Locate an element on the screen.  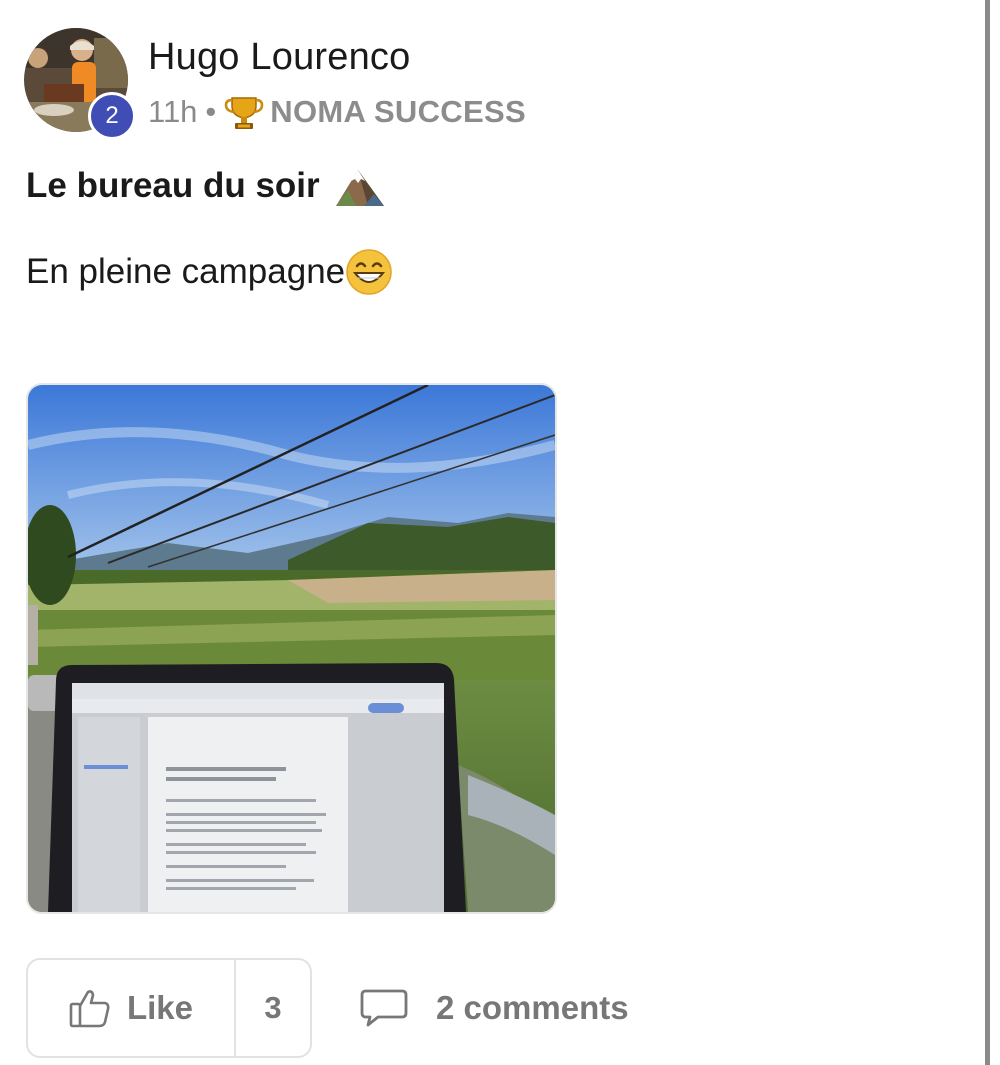
scrollbar-edge is located at coordinates (987, 532).